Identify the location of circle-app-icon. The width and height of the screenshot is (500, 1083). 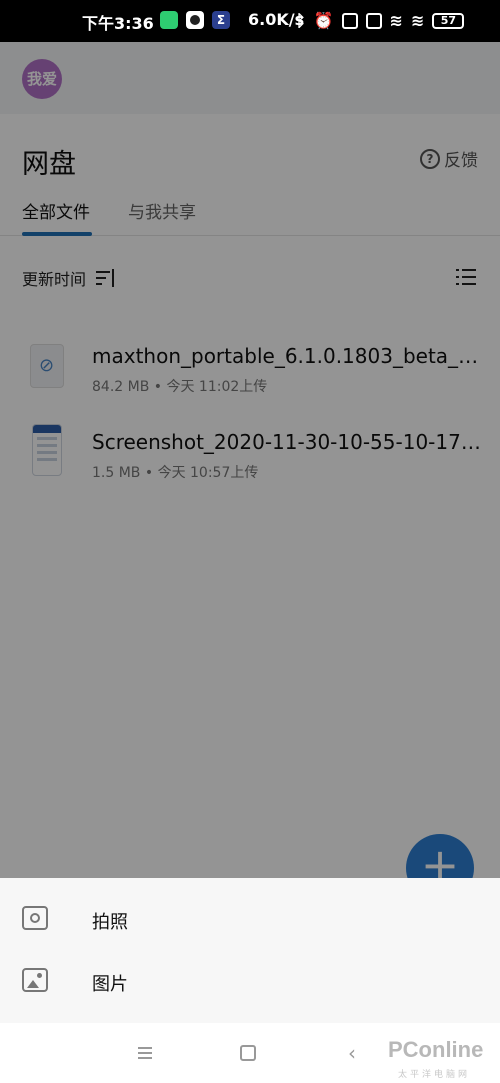
(195, 20).